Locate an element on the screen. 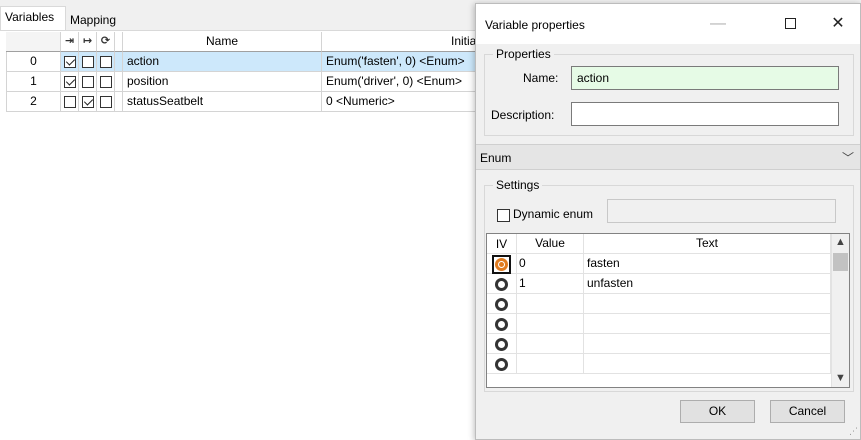 The width and height of the screenshot is (861, 440). column-header-value: Value is located at coordinates (550, 244).